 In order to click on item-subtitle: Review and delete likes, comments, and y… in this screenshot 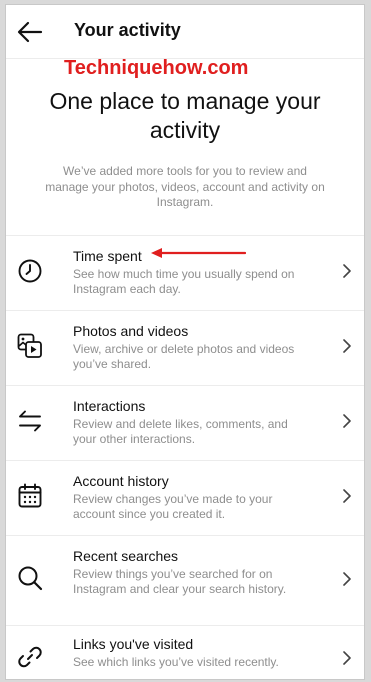, I will do `click(180, 431)`.